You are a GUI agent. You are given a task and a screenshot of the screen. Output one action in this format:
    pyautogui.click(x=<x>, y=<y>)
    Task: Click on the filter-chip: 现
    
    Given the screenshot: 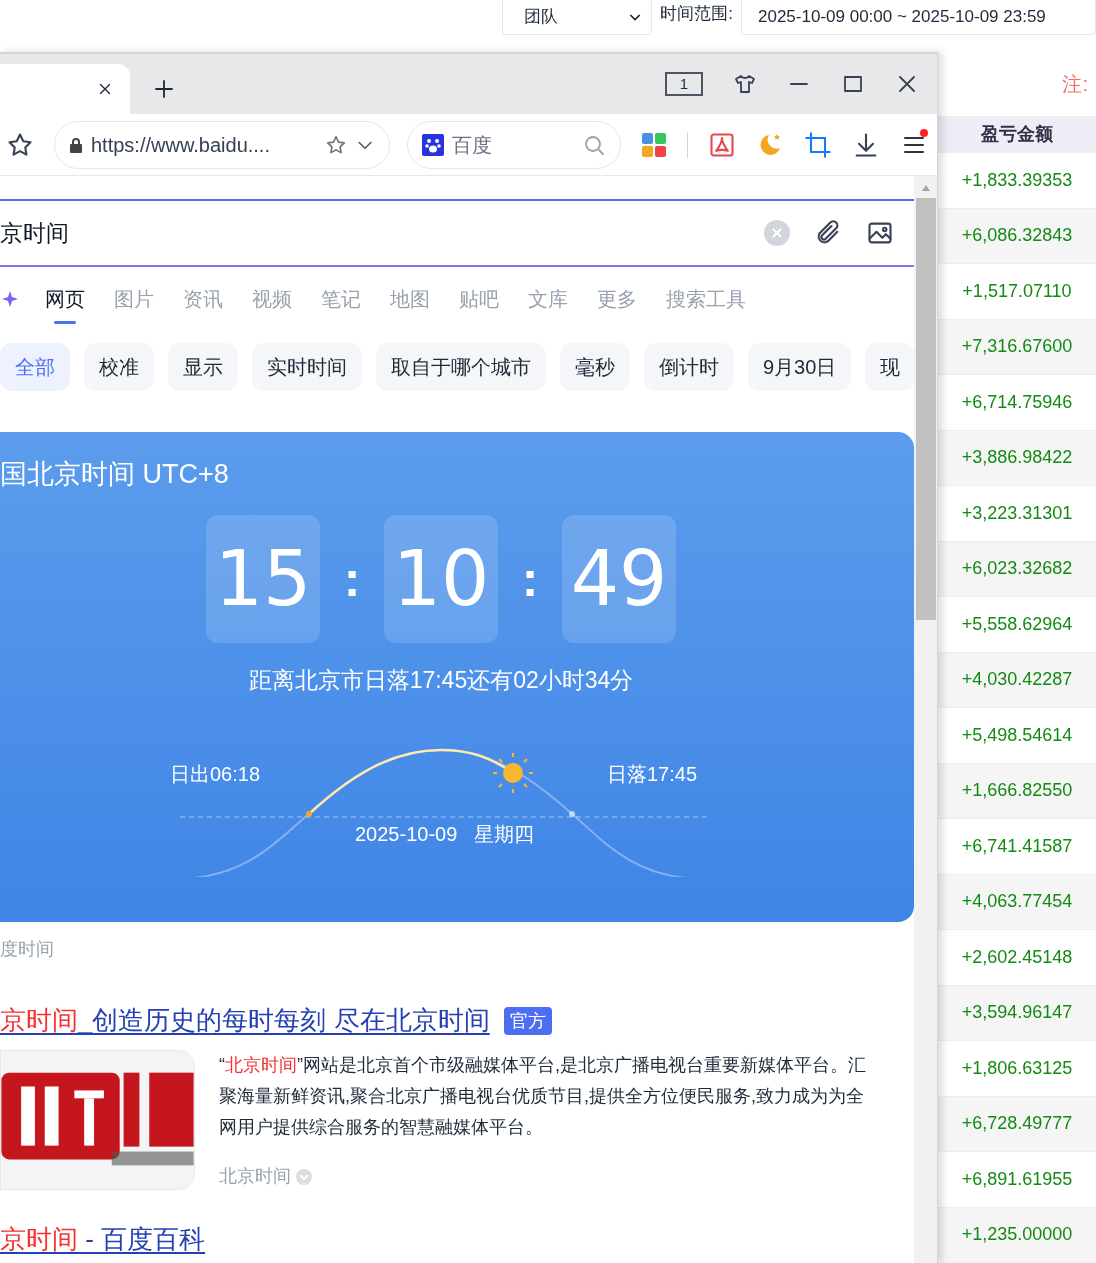 What is the action you would take?
    pyautogui.click(x=889, y=367)
    